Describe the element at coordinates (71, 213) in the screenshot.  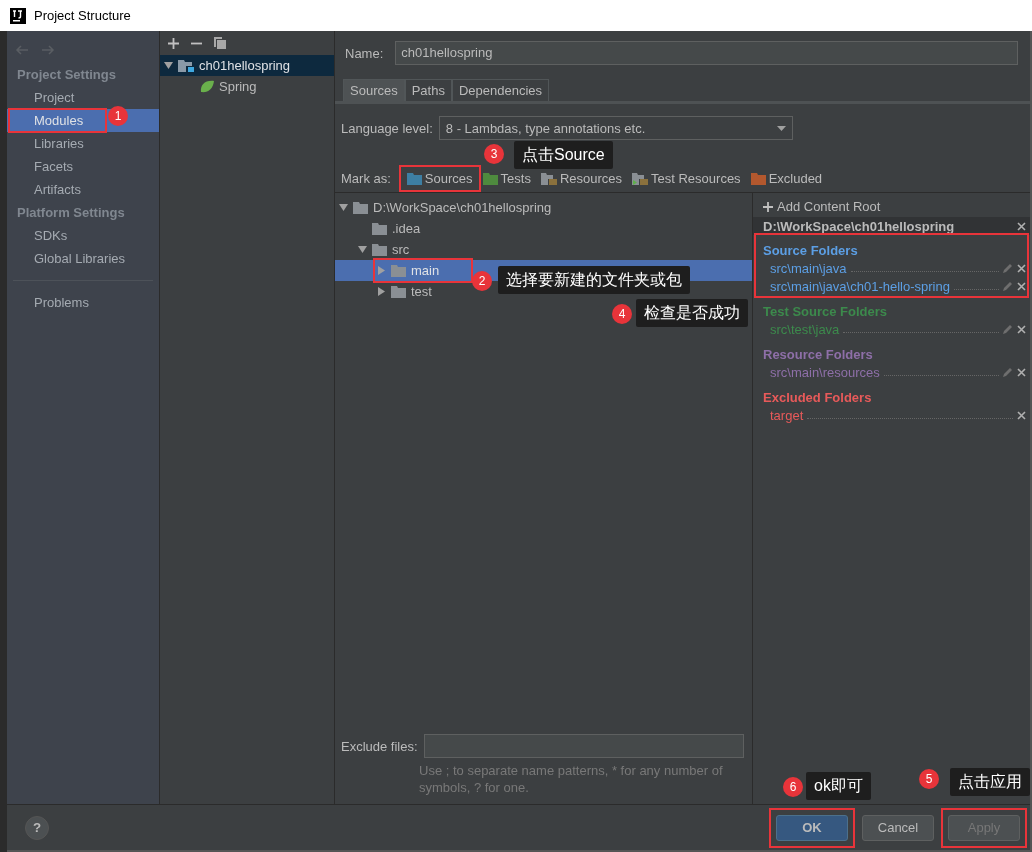
I see `section-title: Platform Settings` at that location.